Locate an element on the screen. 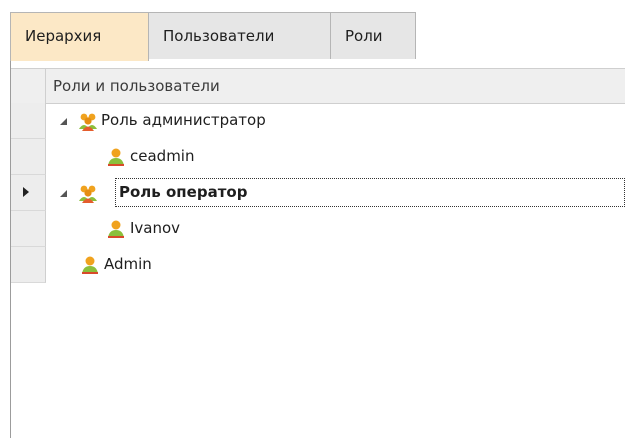 This screenshot has height=438, width=625. tree-row-user: ceadmin is located at coordinates (318, 157).